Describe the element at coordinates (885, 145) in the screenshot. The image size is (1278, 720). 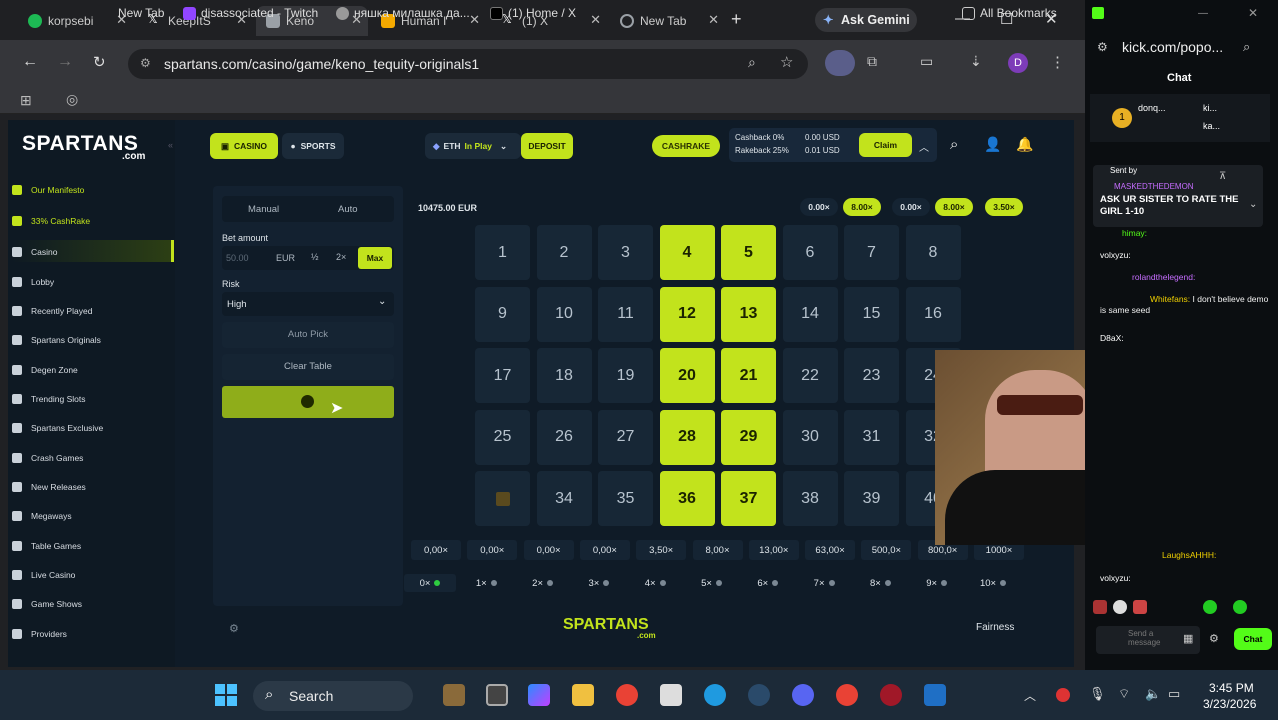
I see `claim-button: Claim` at that location.